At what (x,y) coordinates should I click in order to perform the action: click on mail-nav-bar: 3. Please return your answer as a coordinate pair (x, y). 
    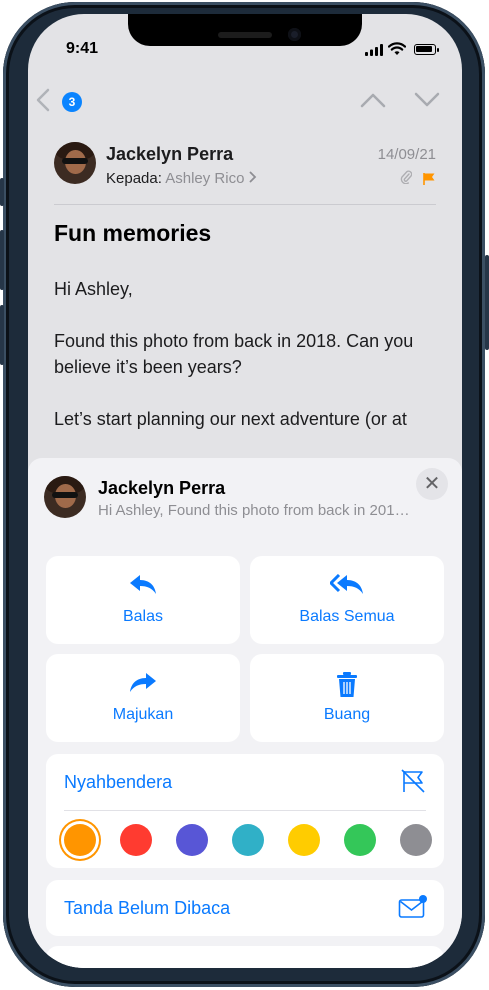
    Looking at the image, I should click on (245, 104).